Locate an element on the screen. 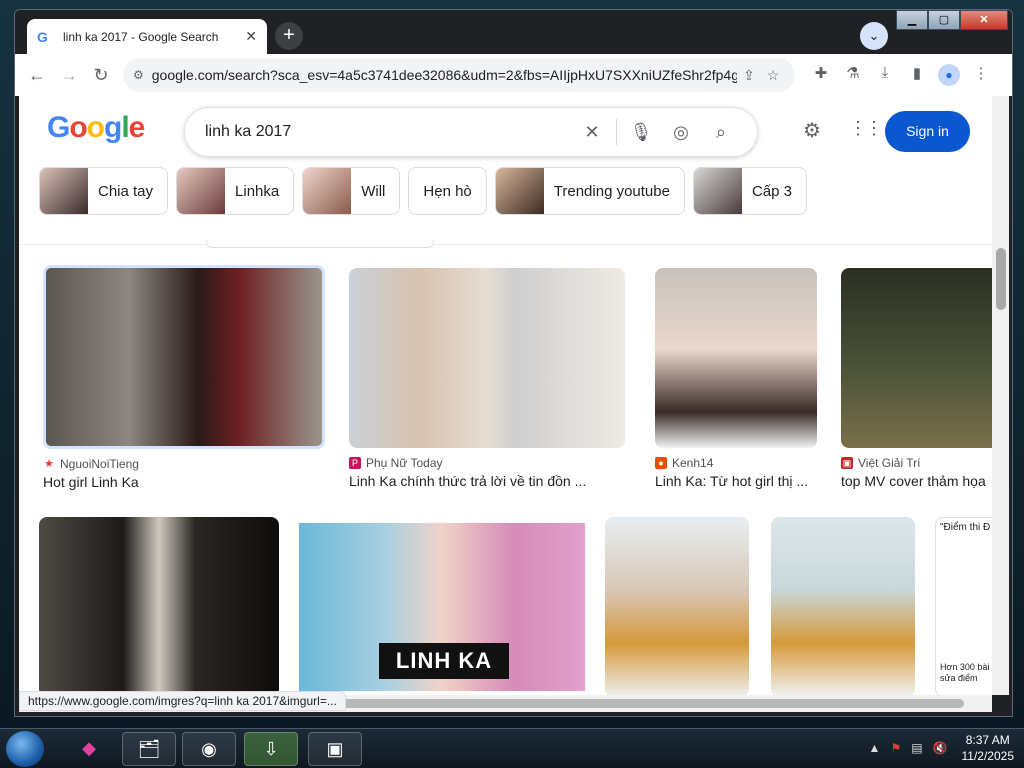 This screenshot has height=768, width=1024. result-source: NguoiNoiTieng is located at coordinates (99, 464).